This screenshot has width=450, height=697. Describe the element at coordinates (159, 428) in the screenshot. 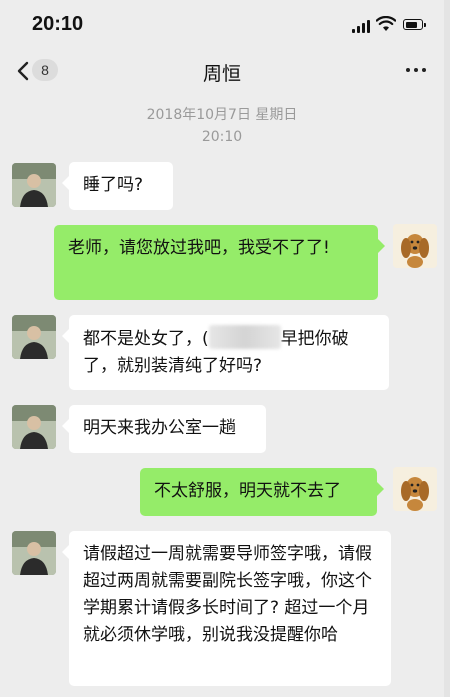

I see `message-text: 明天来我办公室一趟` at that location.